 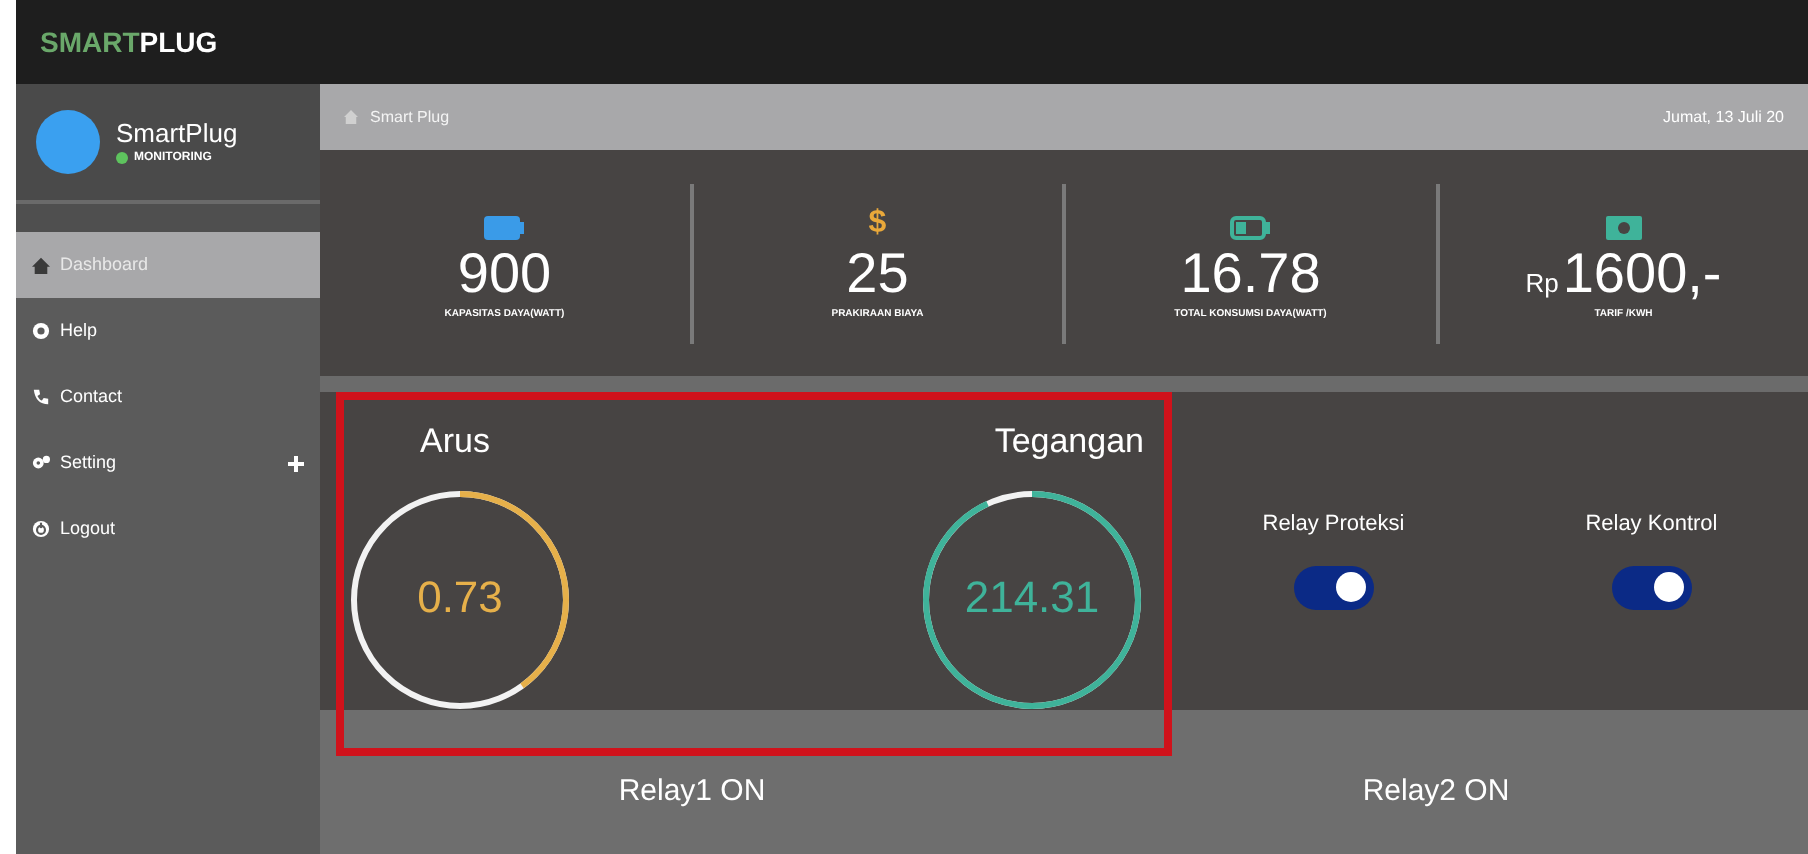 What do you see at coordinates (460, 598) in the screenshot?
I see `gauge-value: 0.73` at bounding box center [460, 598].